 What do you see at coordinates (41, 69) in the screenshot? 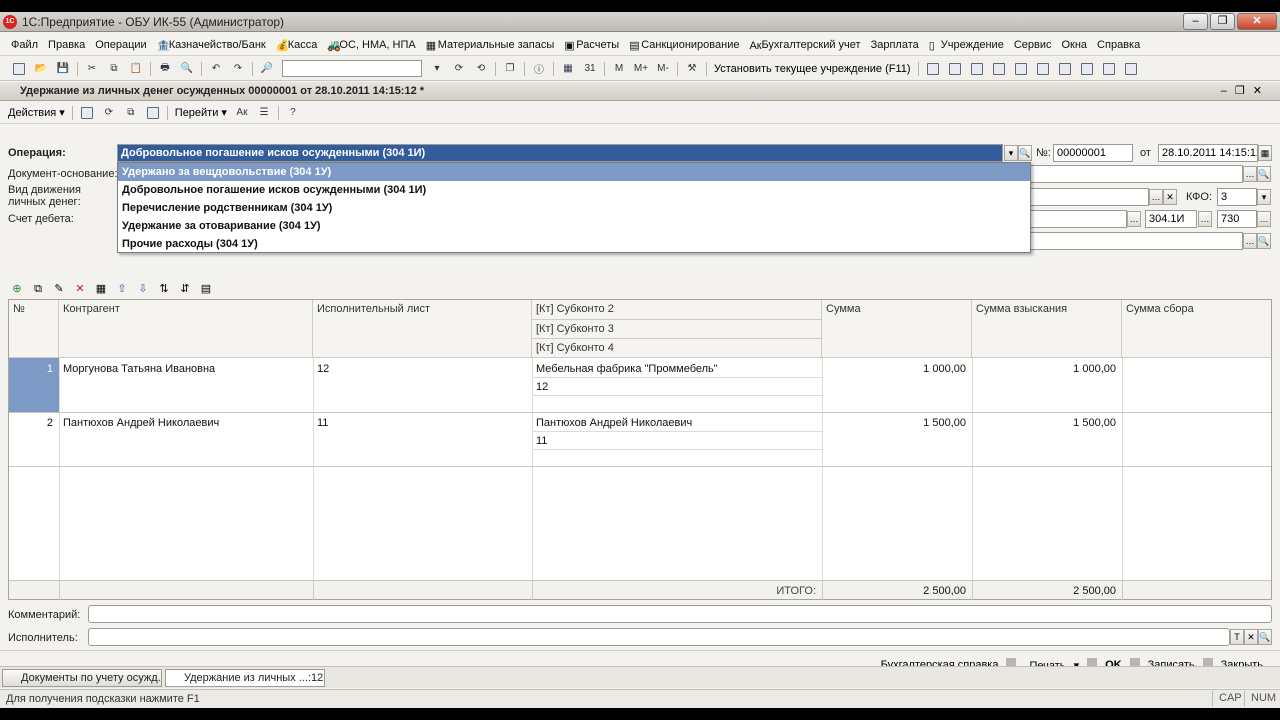
I see `open-icon: 📂` at bounding box center [41, 69].